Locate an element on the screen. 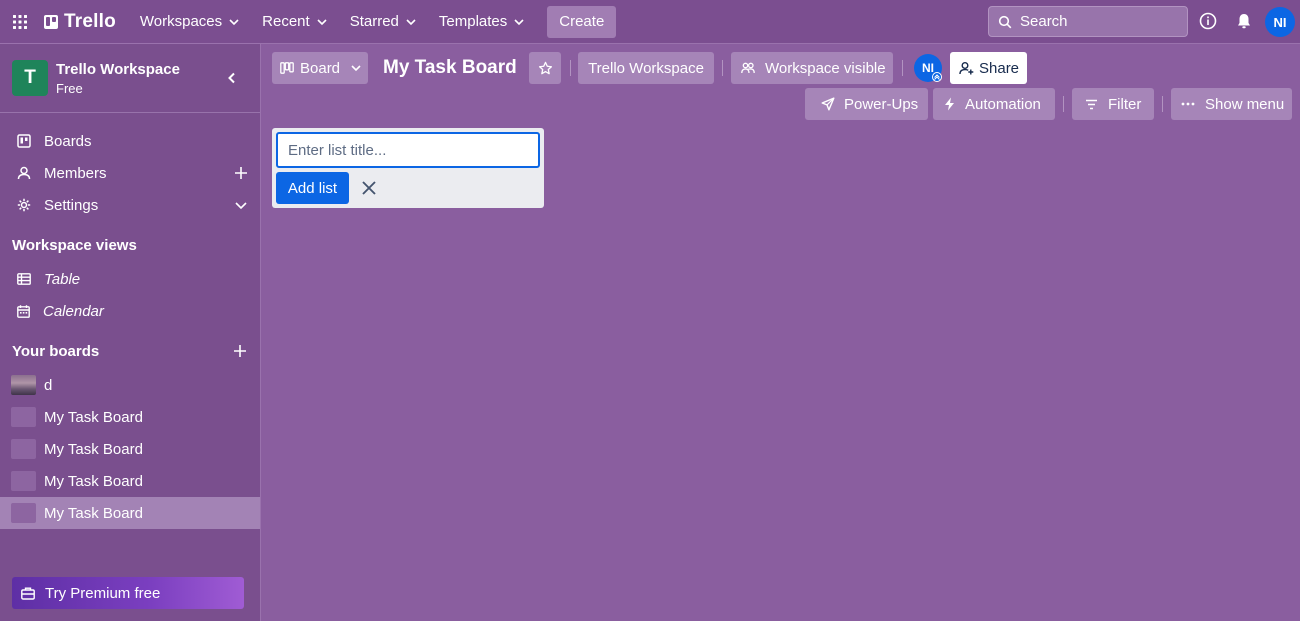 This screenshot has width=1300, height=621. search-icon is located at coordinates (1005, 21).